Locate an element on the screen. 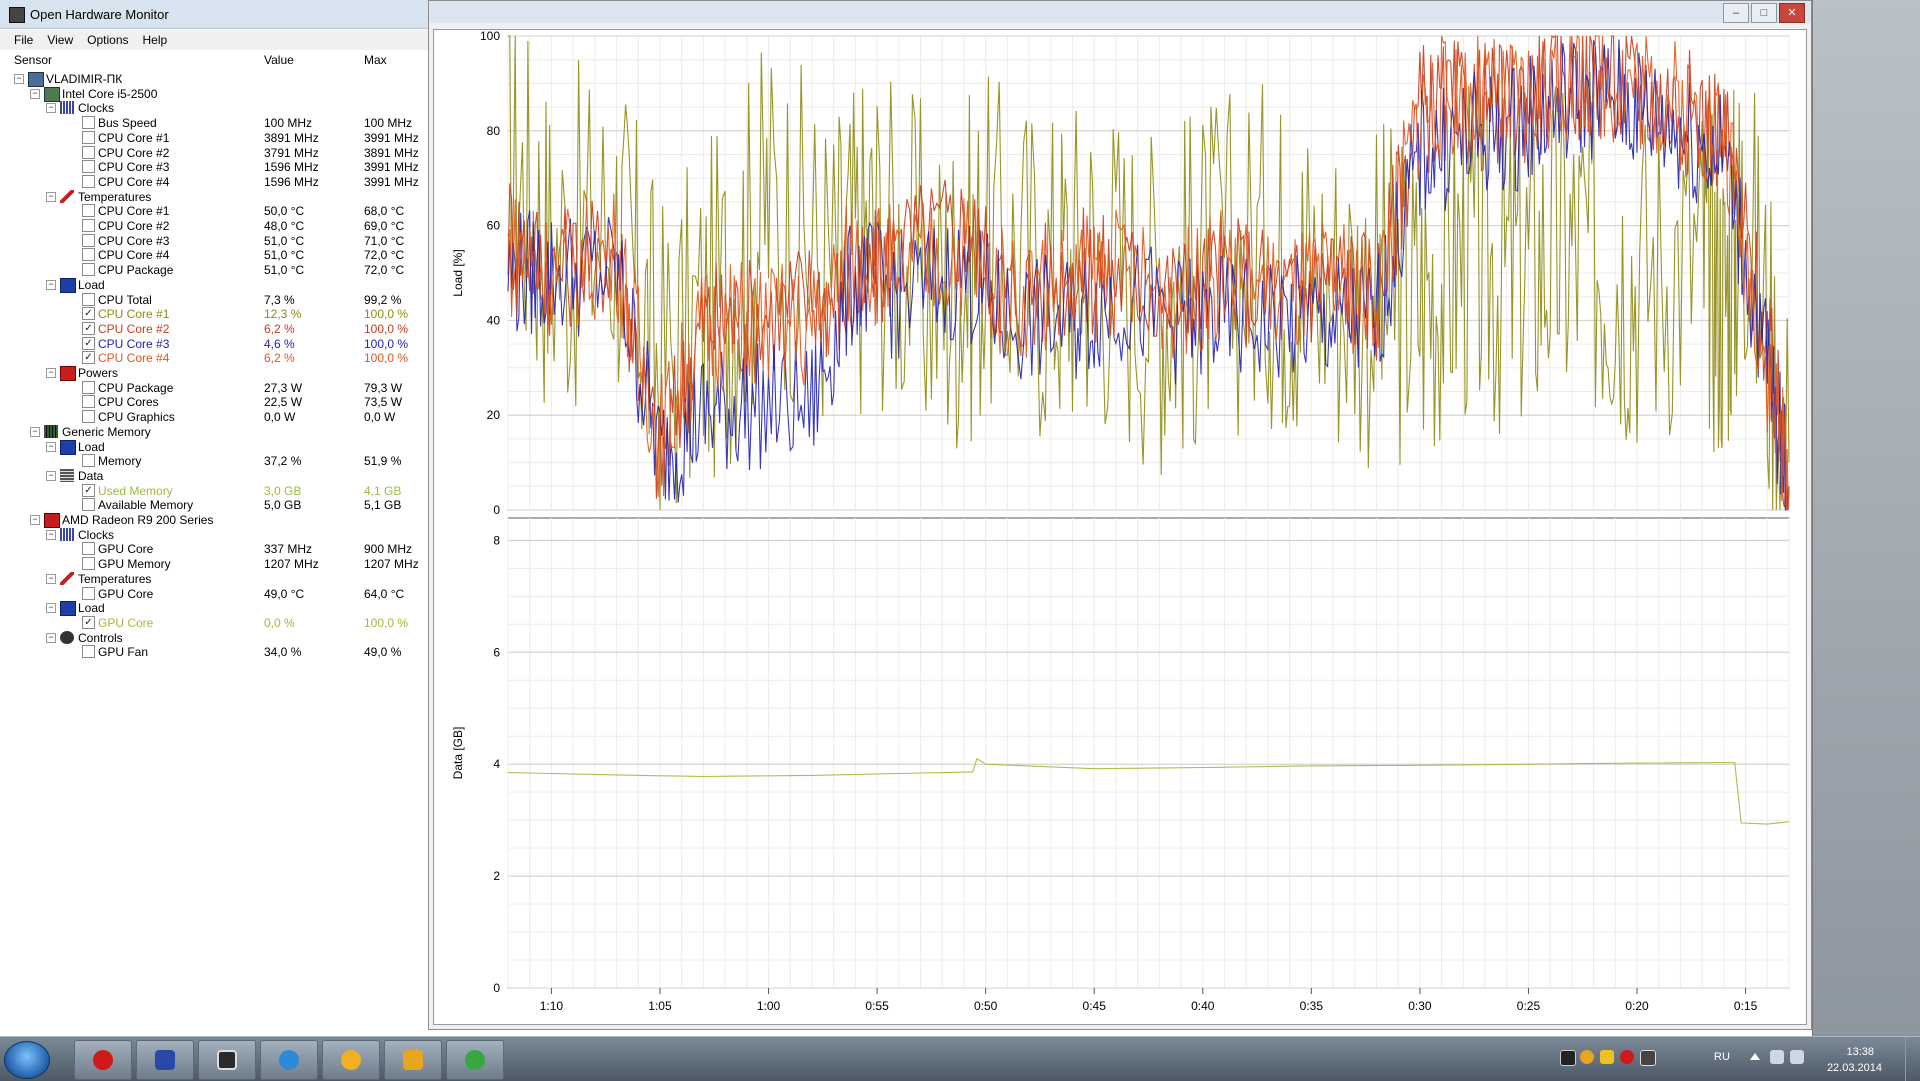 This screenshot has width=1920, height=1081. plot-window-titlebar: – □ ✕ is located at coordinates (1120, 12).